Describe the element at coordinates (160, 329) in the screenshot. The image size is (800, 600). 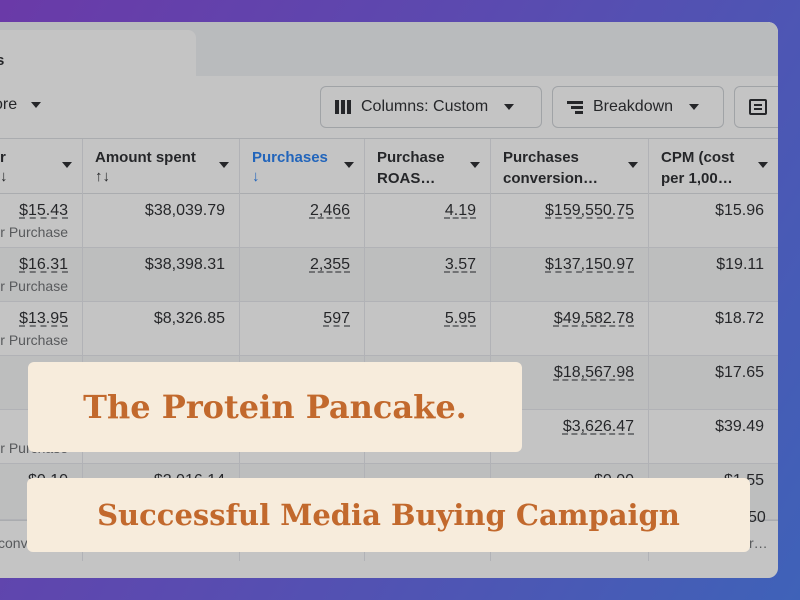
I see `spent-cell: $8,326.85` at that location.